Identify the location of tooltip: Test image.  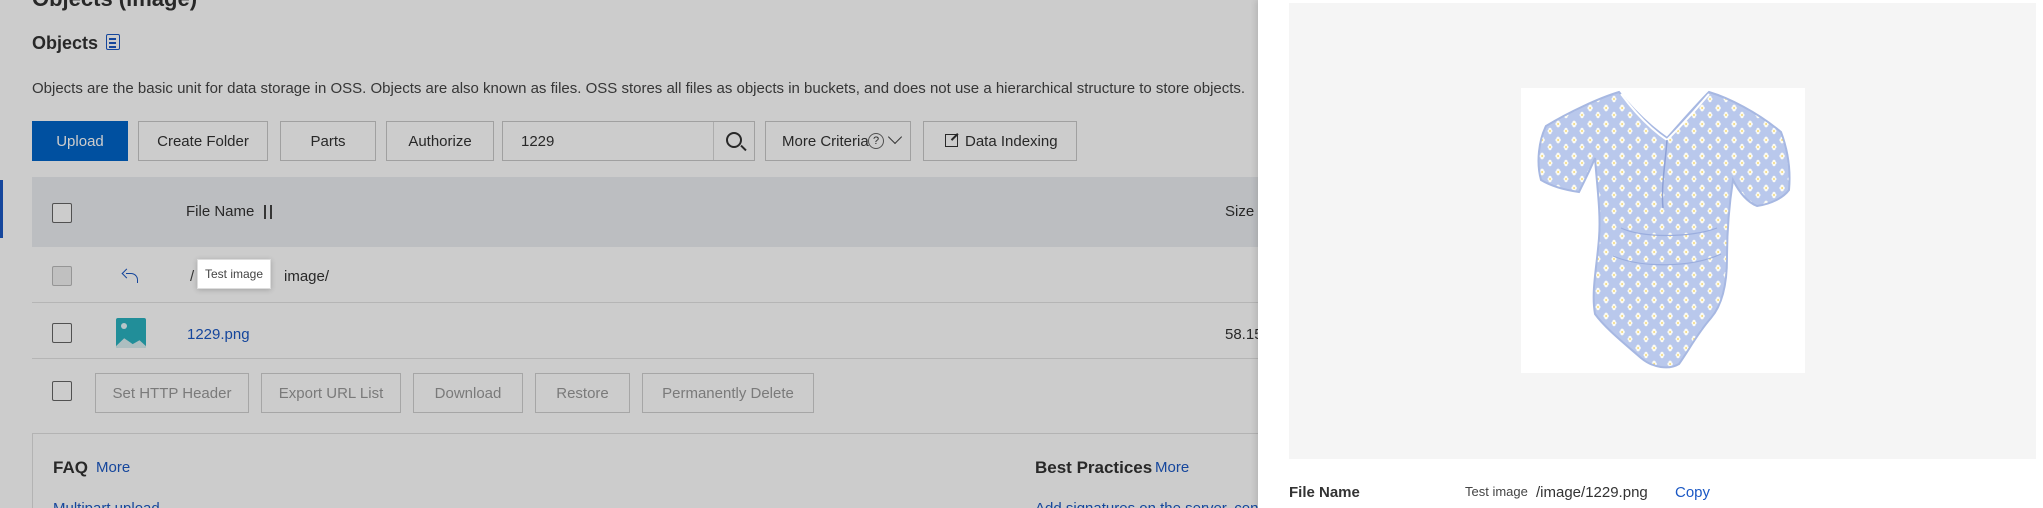
(234, 274).